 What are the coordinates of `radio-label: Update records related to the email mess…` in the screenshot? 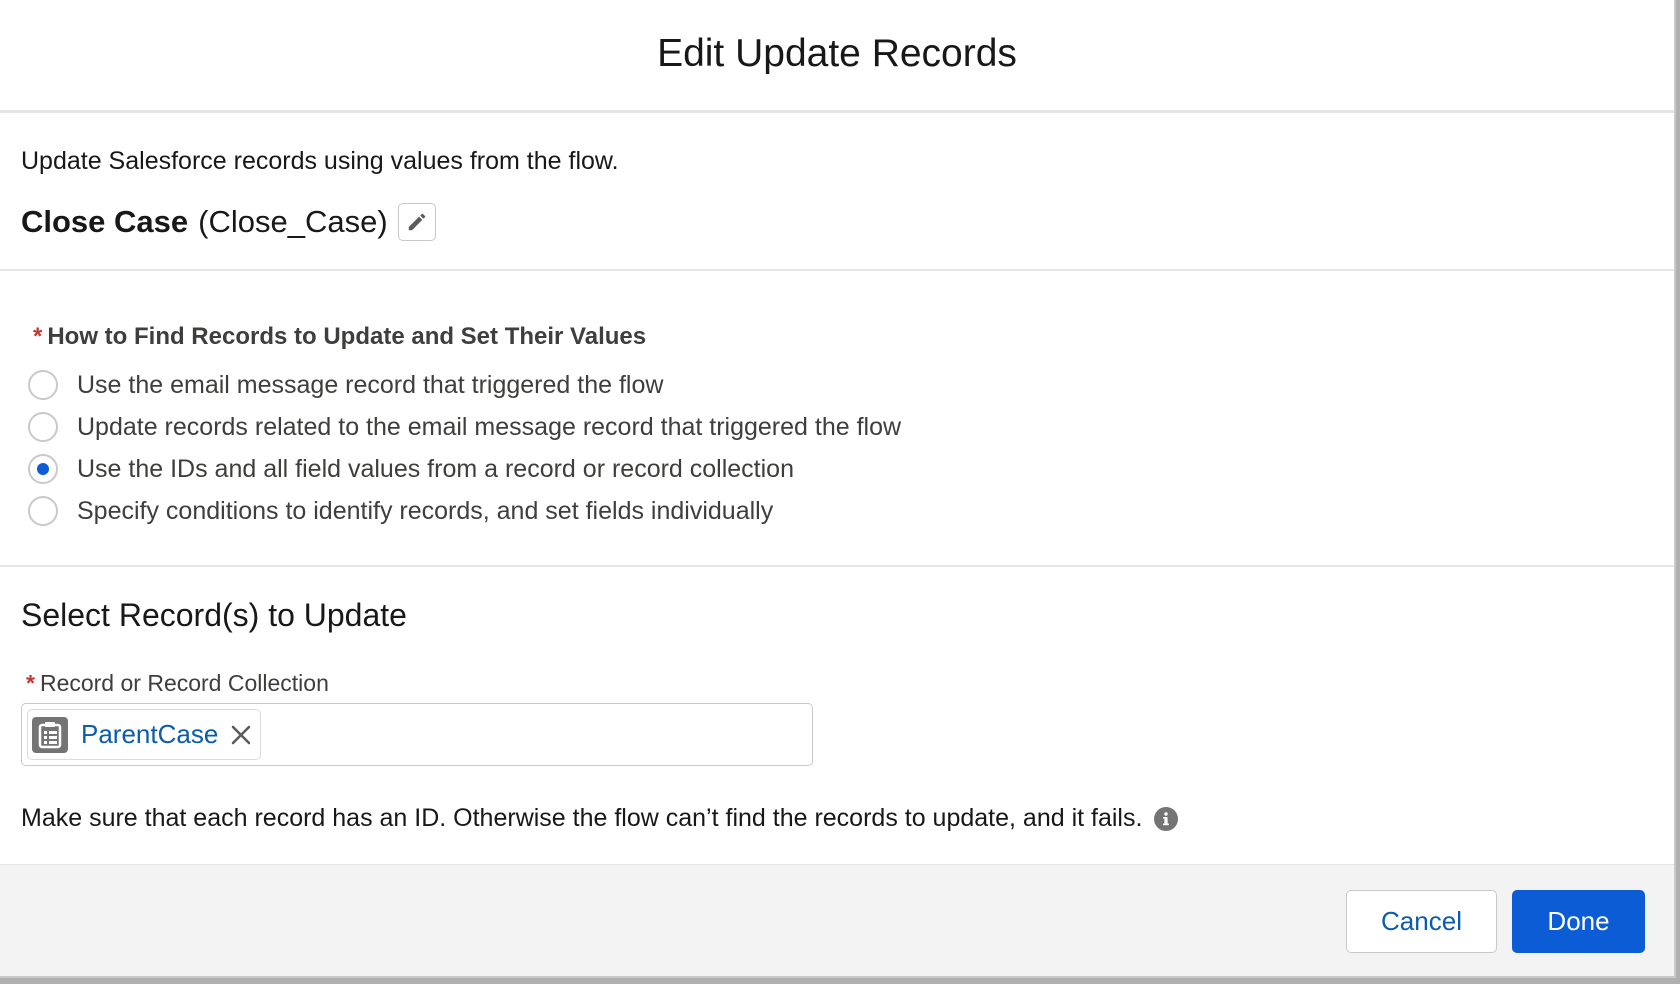 It's located at (489, 426).